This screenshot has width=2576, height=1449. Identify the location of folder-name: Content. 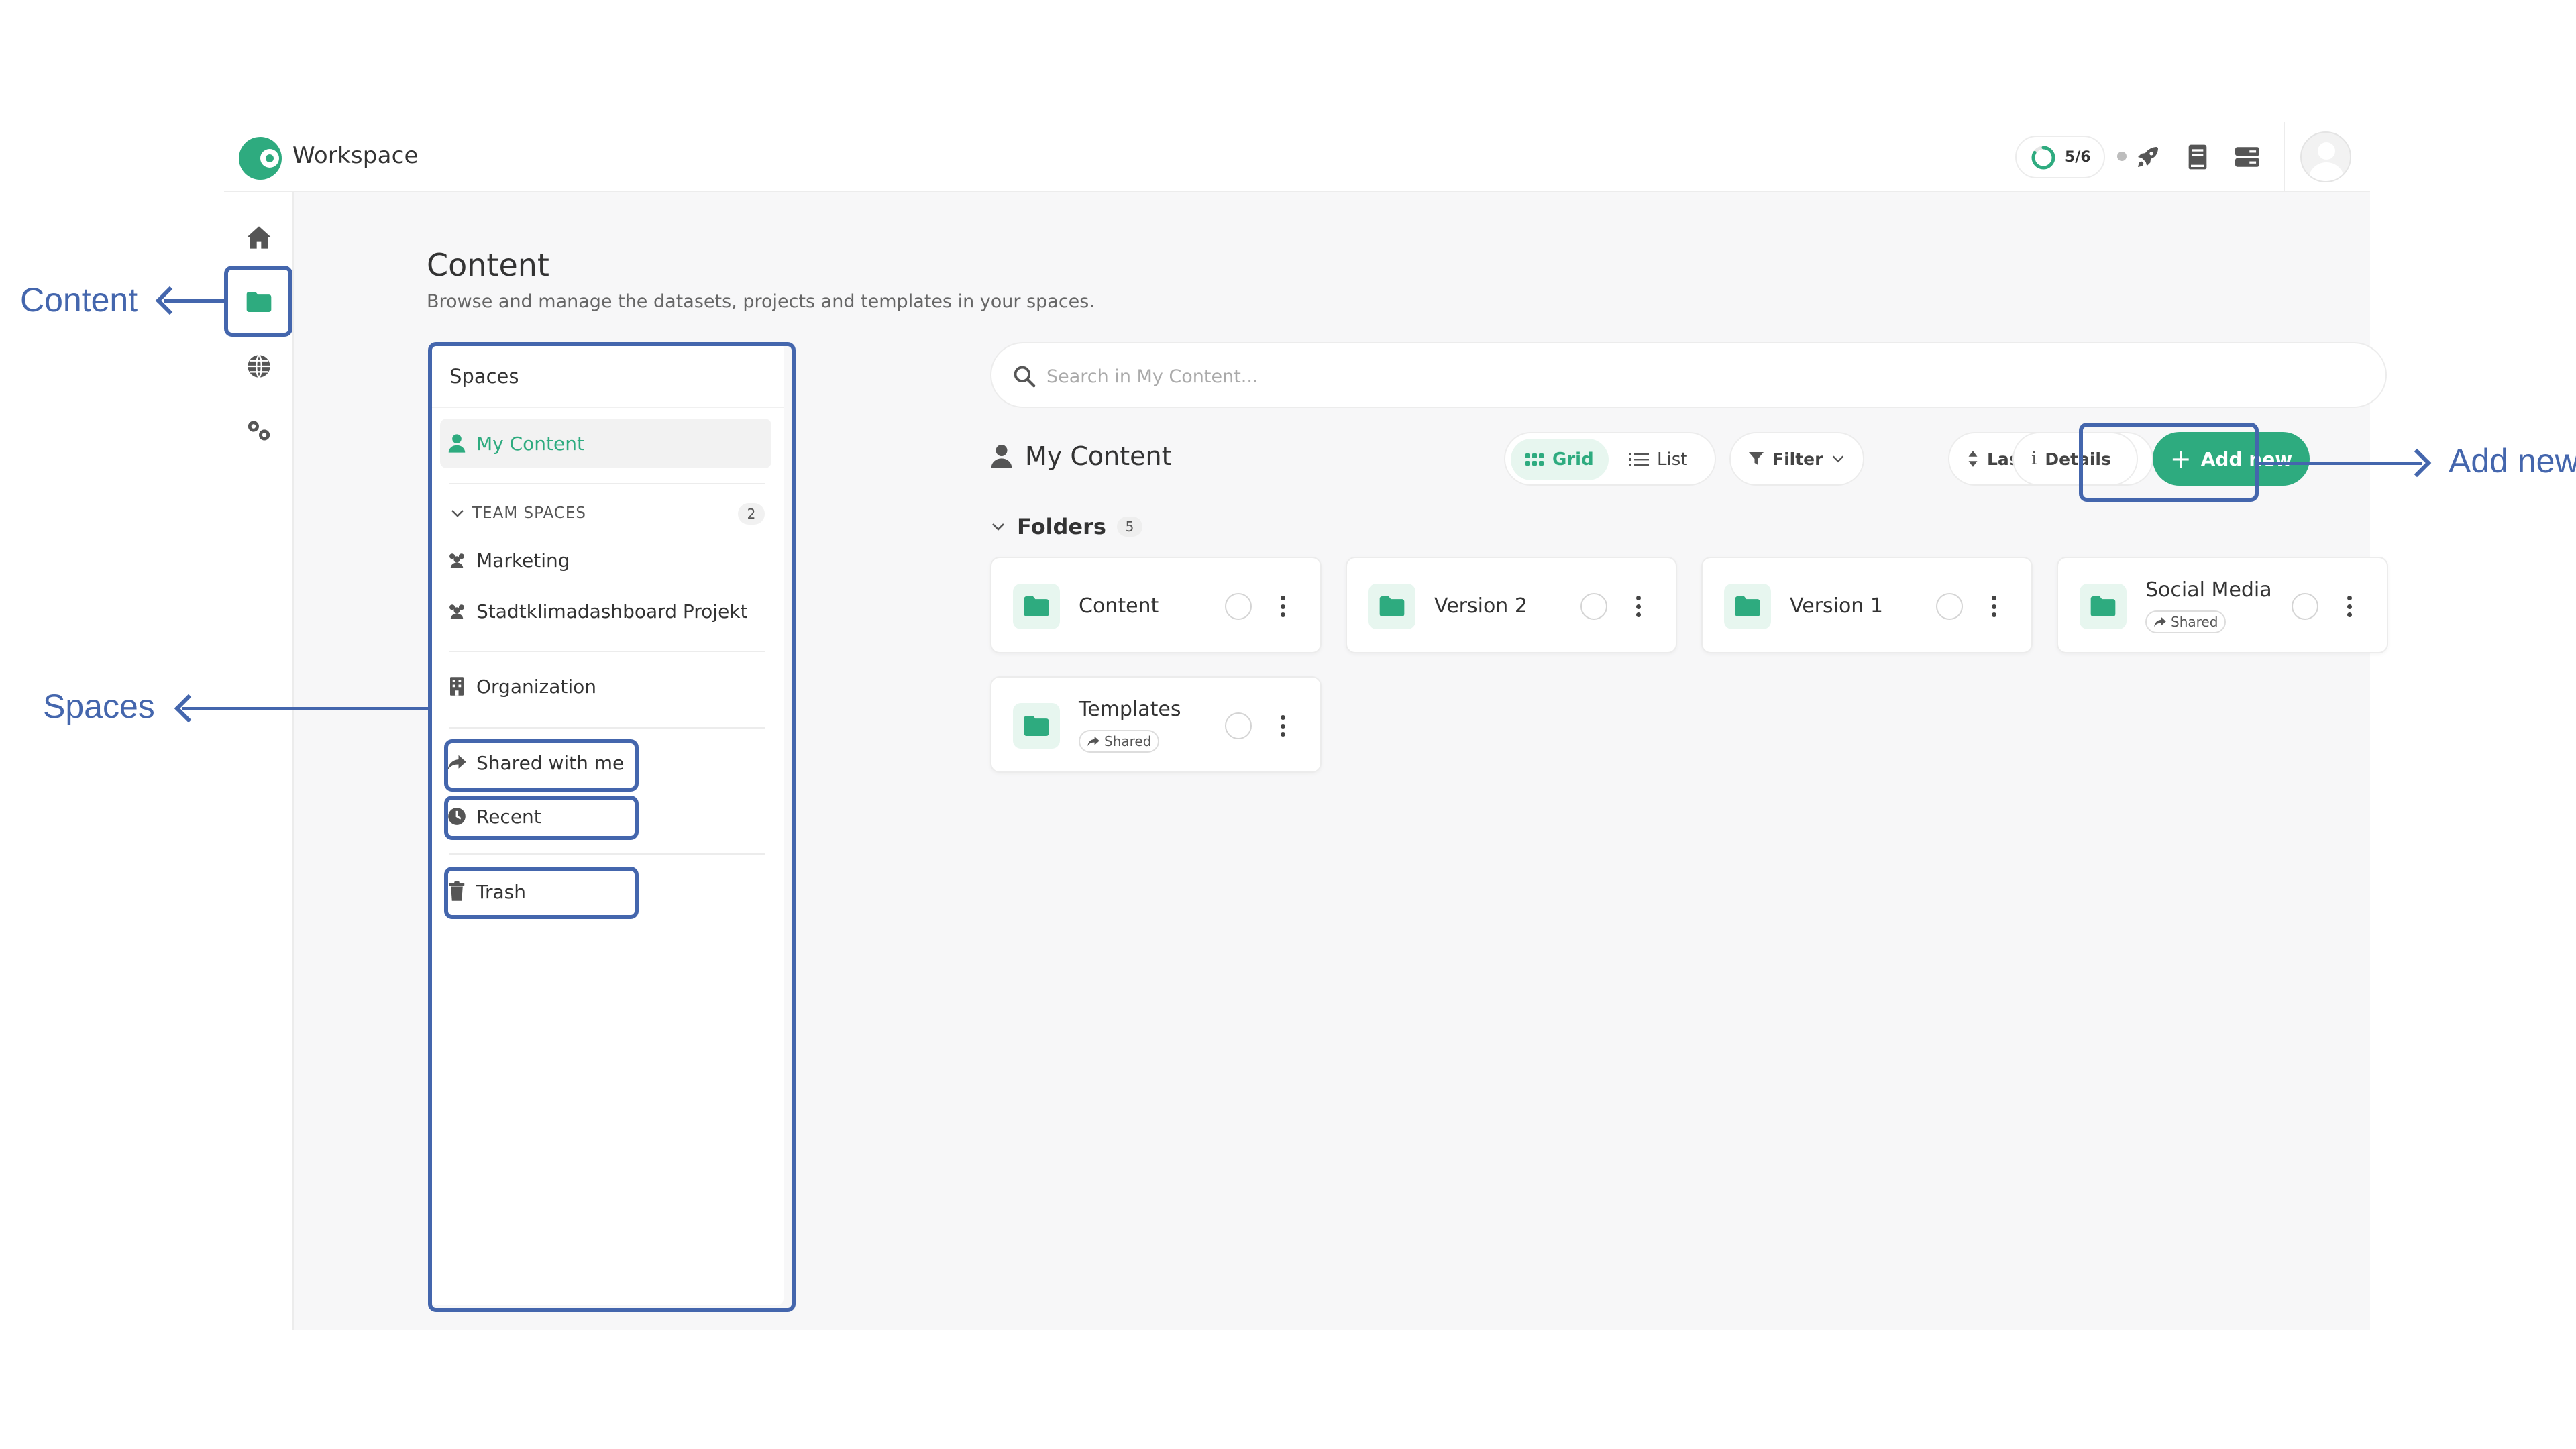
(1119, 606).